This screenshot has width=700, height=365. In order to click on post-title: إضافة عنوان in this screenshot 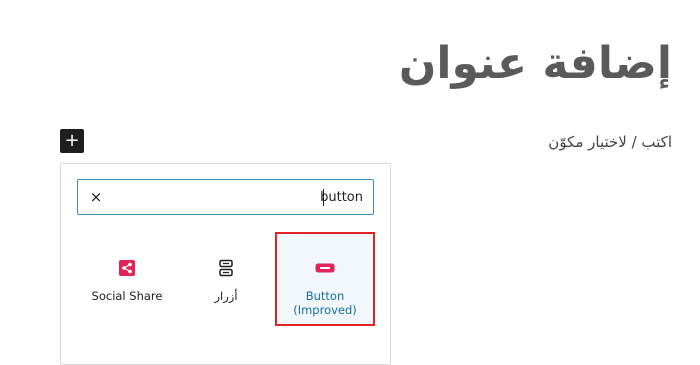, I will do `click(535, 64)`.